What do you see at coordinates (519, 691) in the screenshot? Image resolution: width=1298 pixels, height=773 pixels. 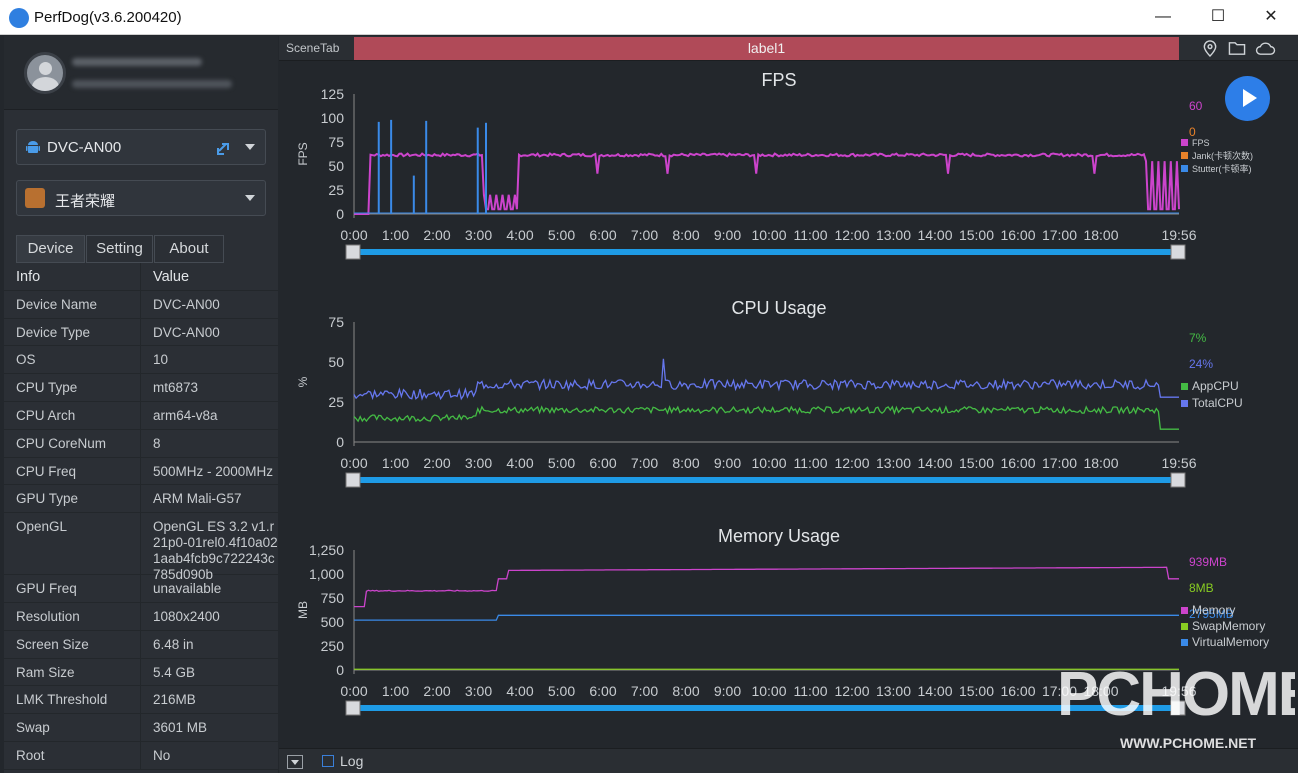 I see `x-tick-label: 4:00` at bounding box center [519, 691].